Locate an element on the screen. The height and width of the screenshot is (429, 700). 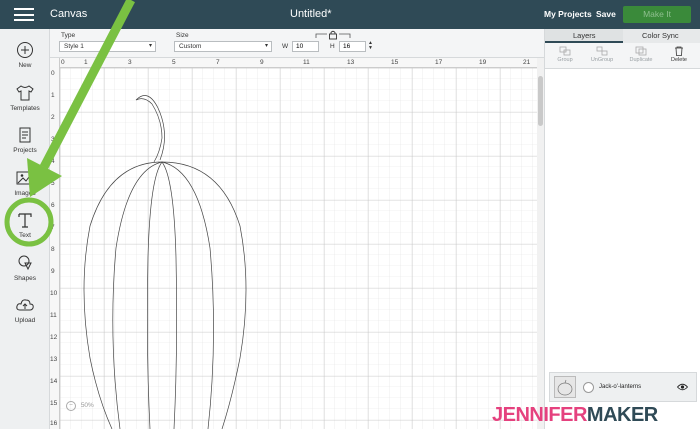
logo-part2: MAKER is located at coordinates (622, 415).